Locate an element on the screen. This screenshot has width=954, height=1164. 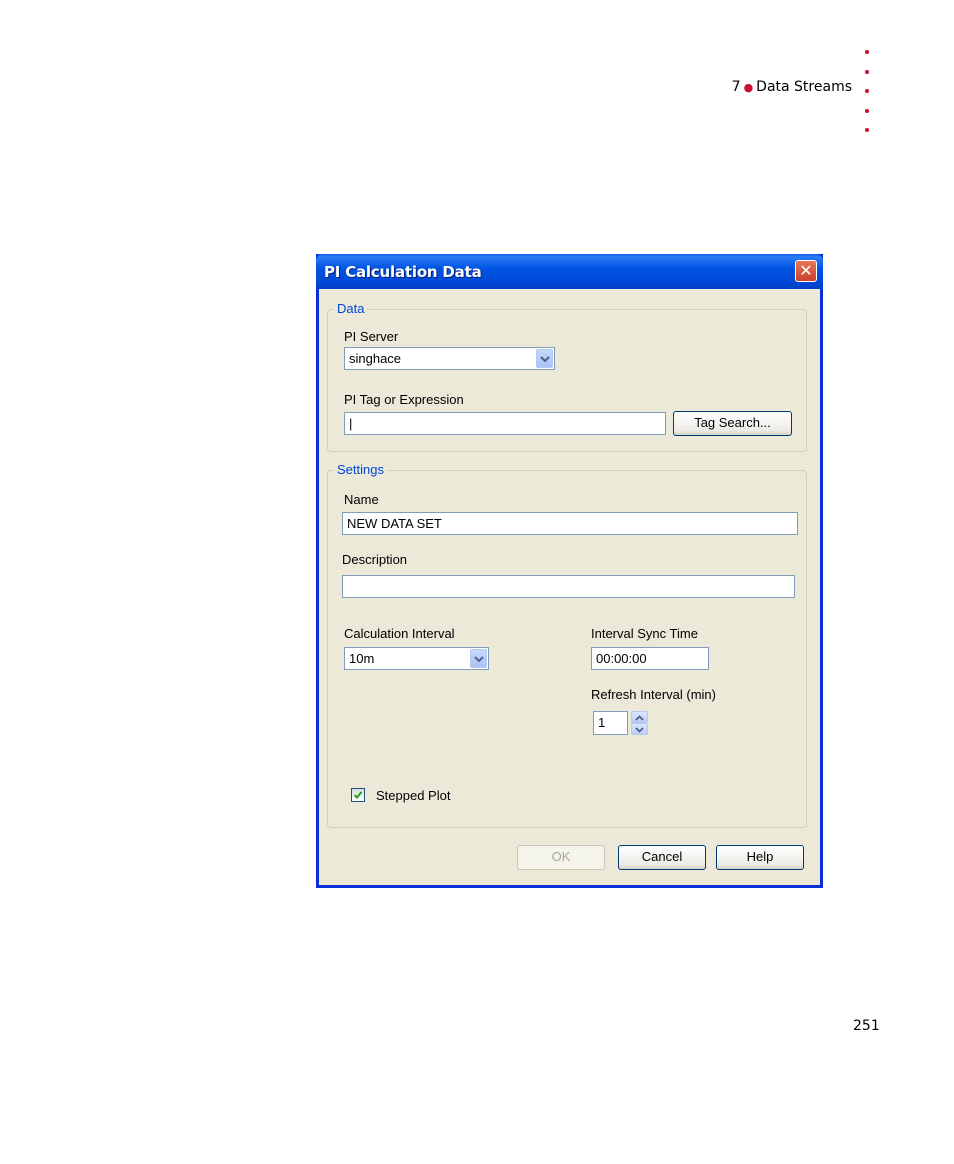
stepped-plot-checkbox is located at coordinates (358, 795).